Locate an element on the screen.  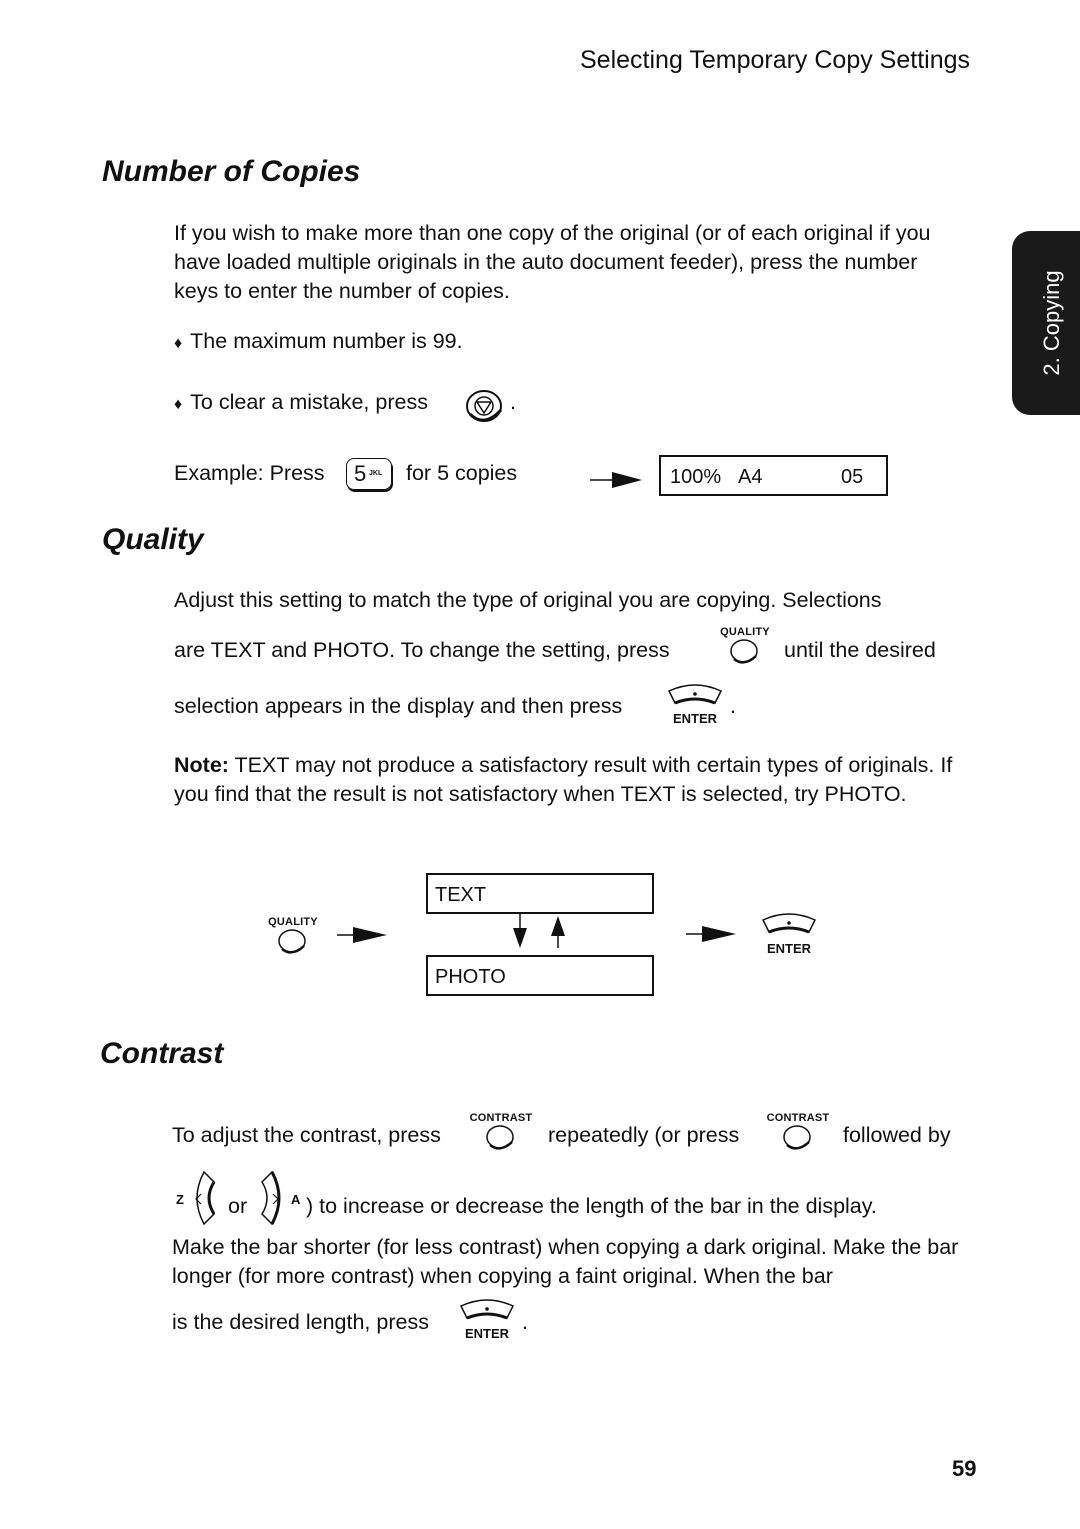
lcd-option-text: TEXT is located at coordinates (540, 893).